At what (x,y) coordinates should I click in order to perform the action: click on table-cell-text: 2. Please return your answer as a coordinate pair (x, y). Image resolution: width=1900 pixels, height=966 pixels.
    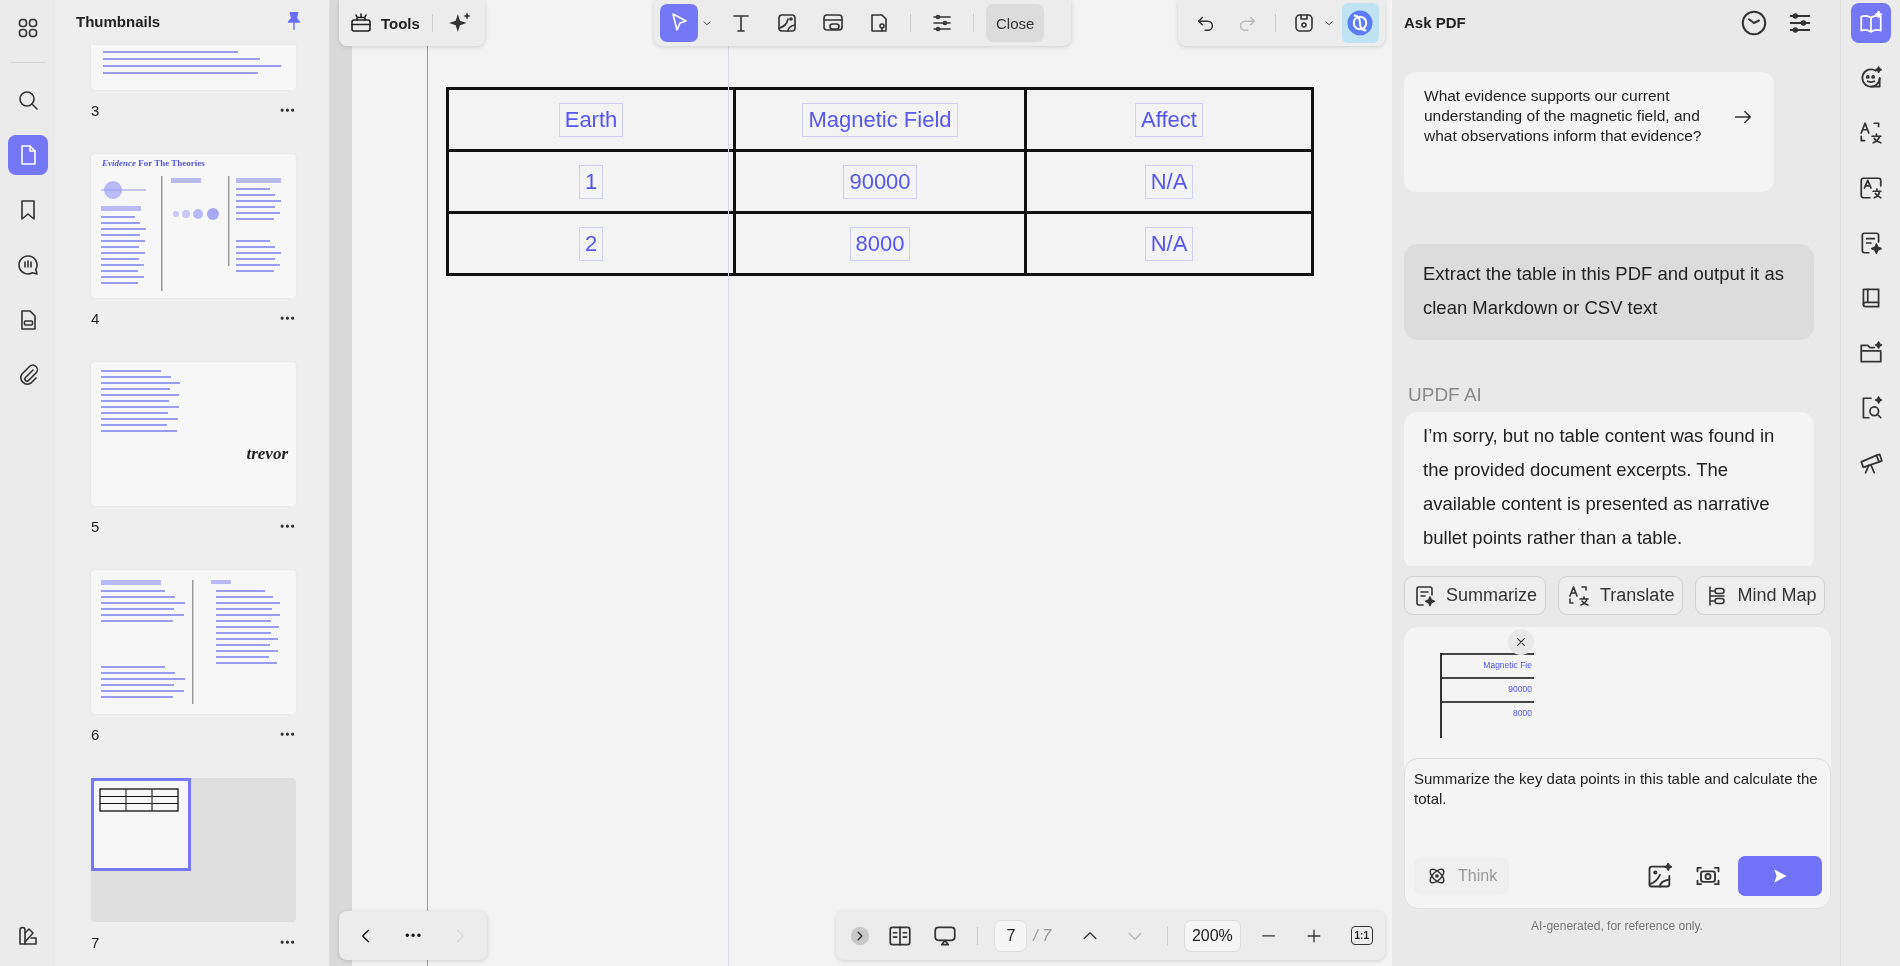
    Looking at the image, I should click on (591, 243).